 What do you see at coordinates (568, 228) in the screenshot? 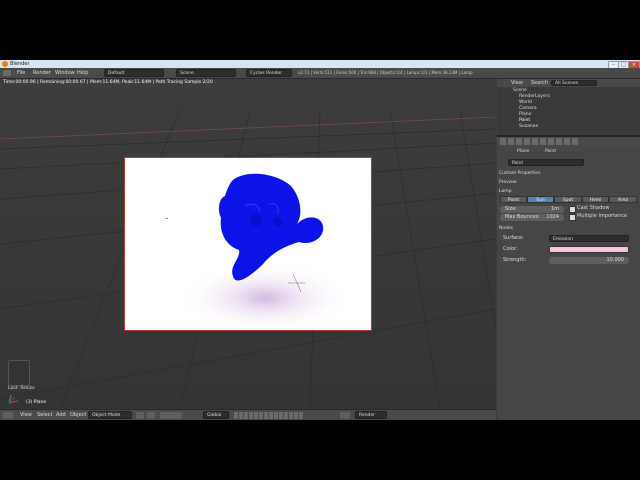
I see `panel-nodes: Nodes` at bounding box center [568, 228].